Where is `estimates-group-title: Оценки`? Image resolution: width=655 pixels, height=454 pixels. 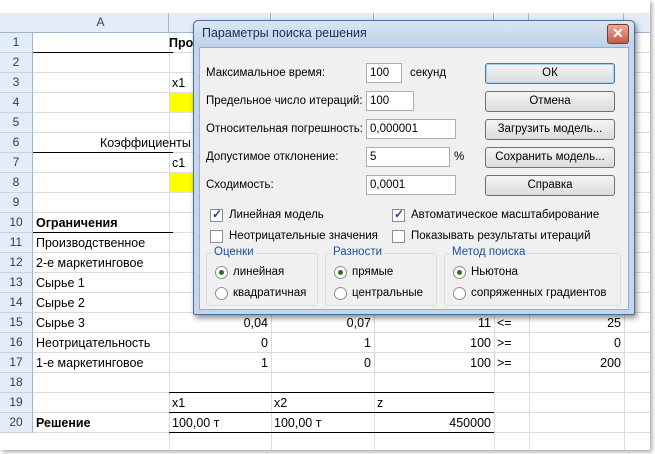
estimates-group-title: Оценки is located at coordinates (234, 252).